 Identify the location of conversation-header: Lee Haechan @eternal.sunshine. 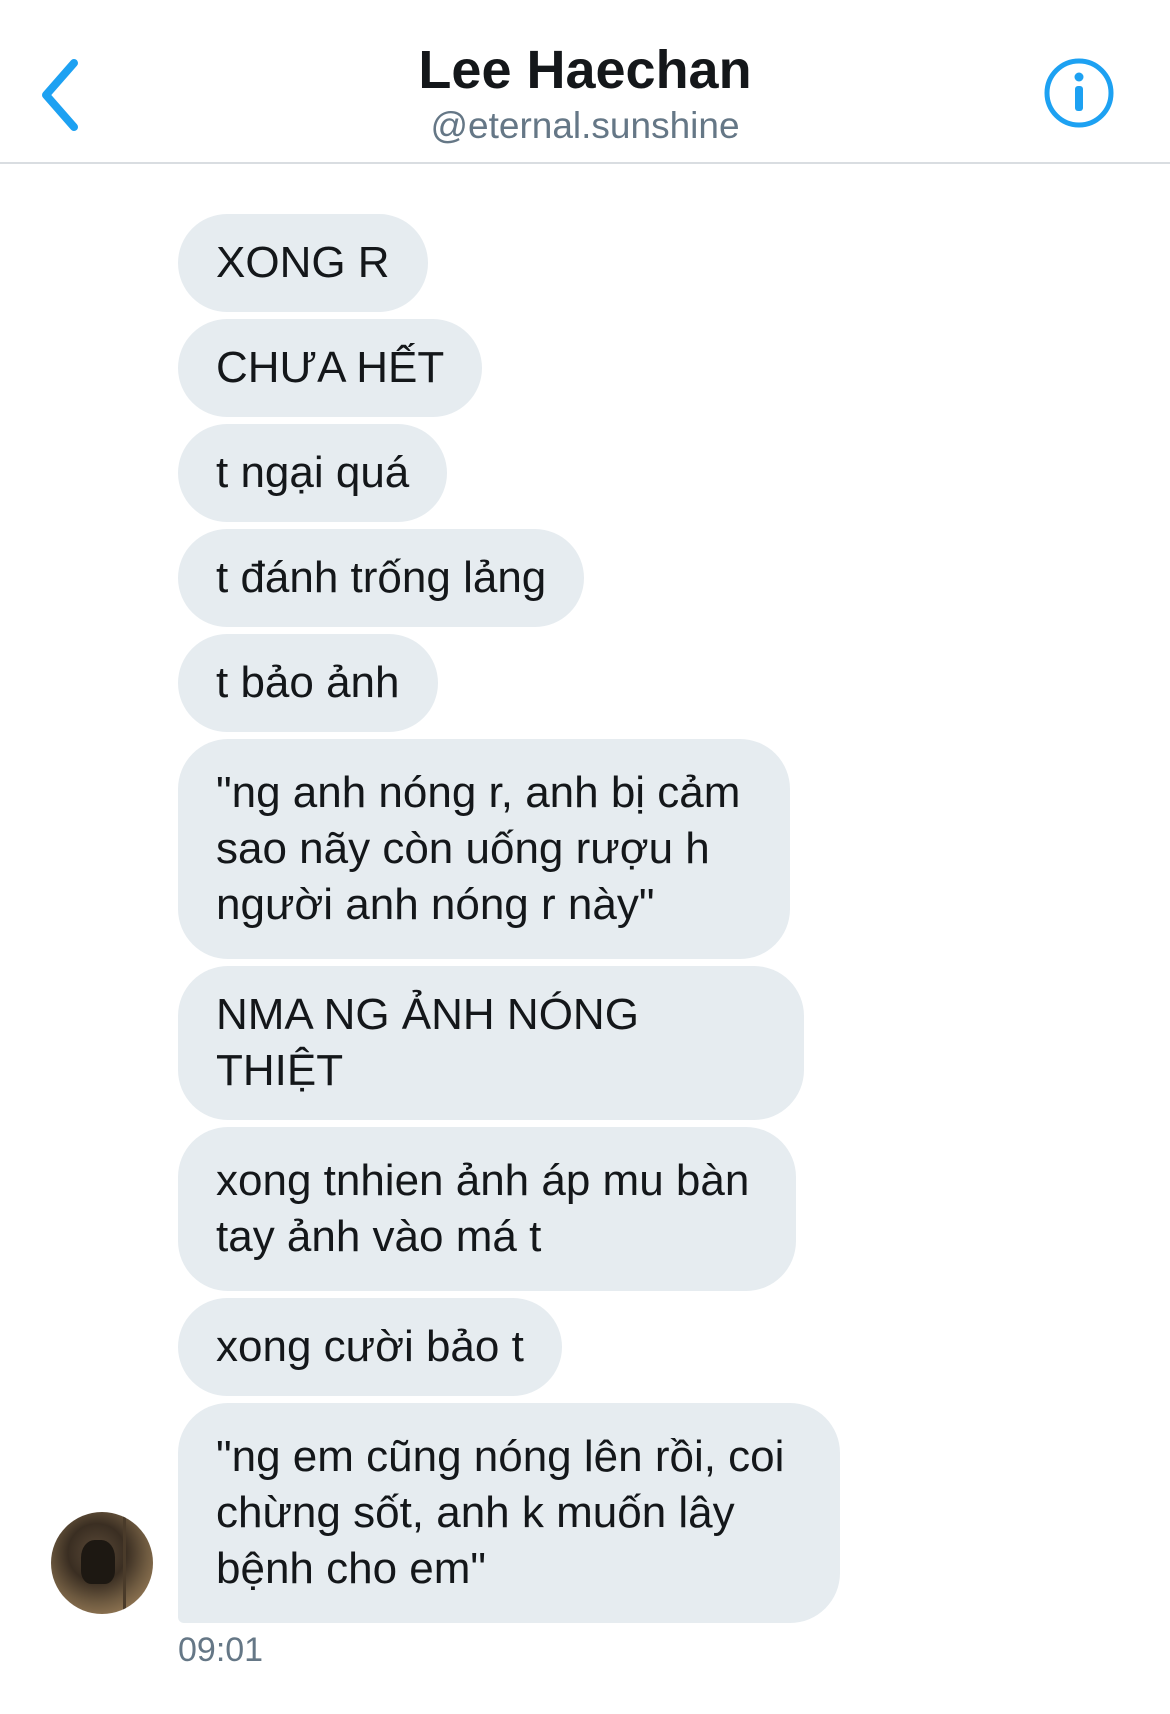
(585, 82).